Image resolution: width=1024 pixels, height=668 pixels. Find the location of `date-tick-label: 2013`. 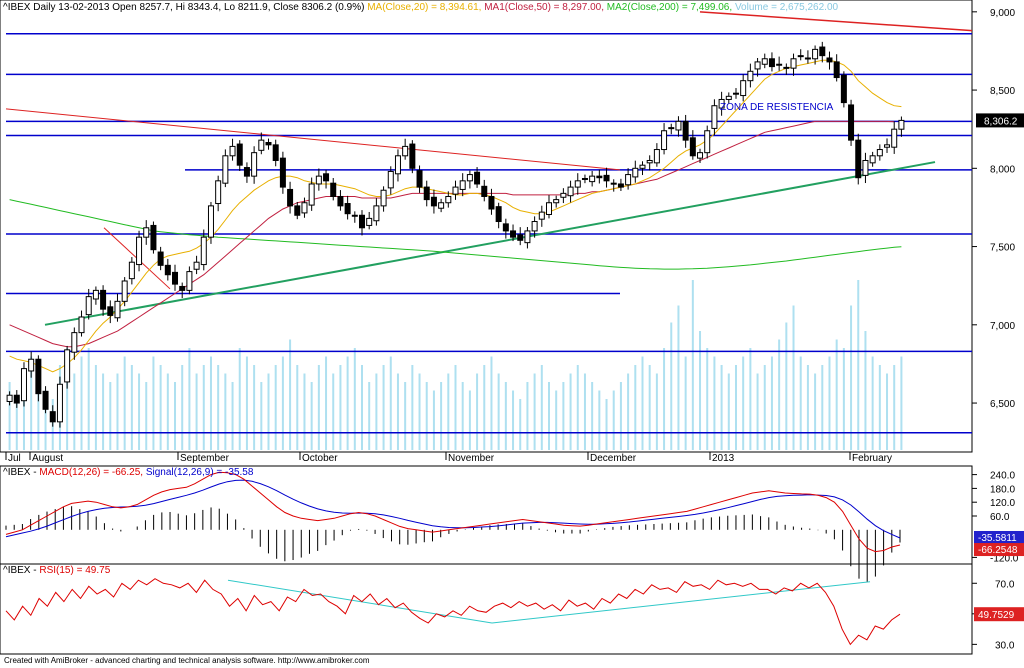

date-tick-label: 2013 is located at coordinates (723, 458).